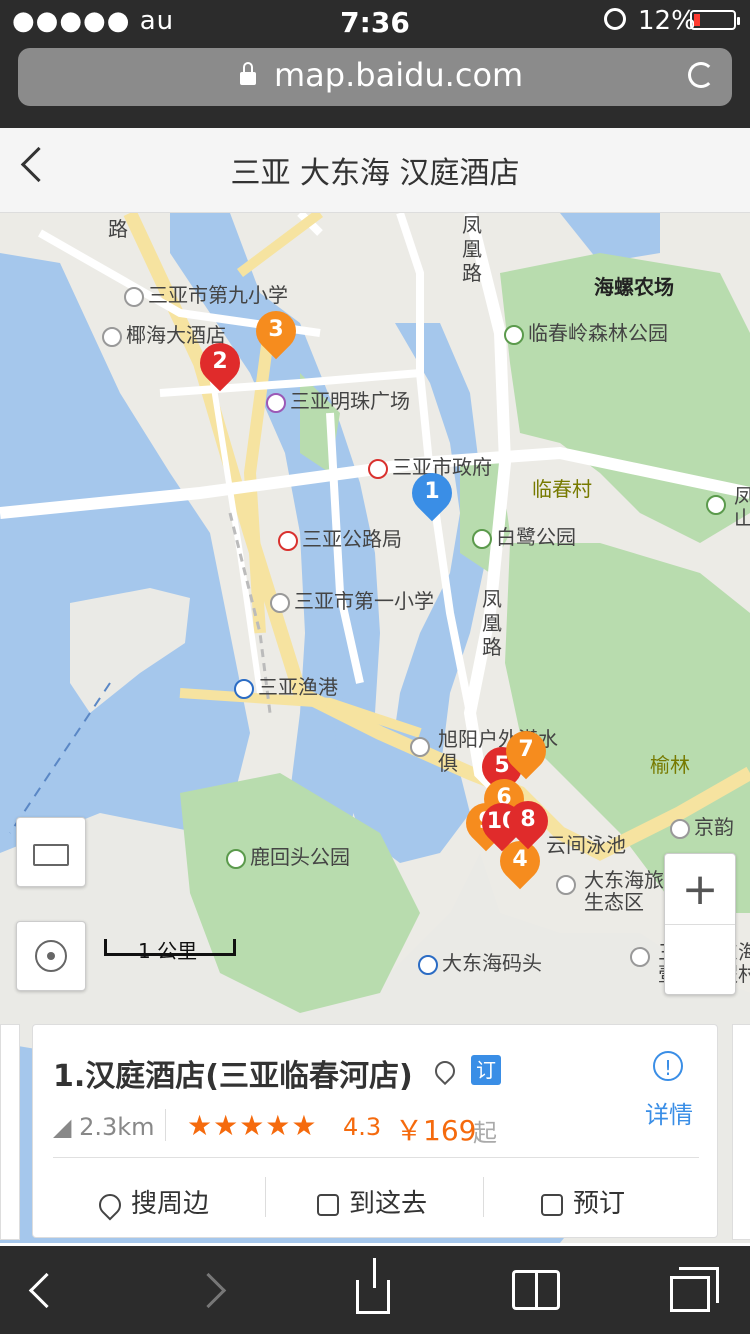  Describe the element at coordinates (420, 747) in the screenshot. I see `dive-icon` at that location.